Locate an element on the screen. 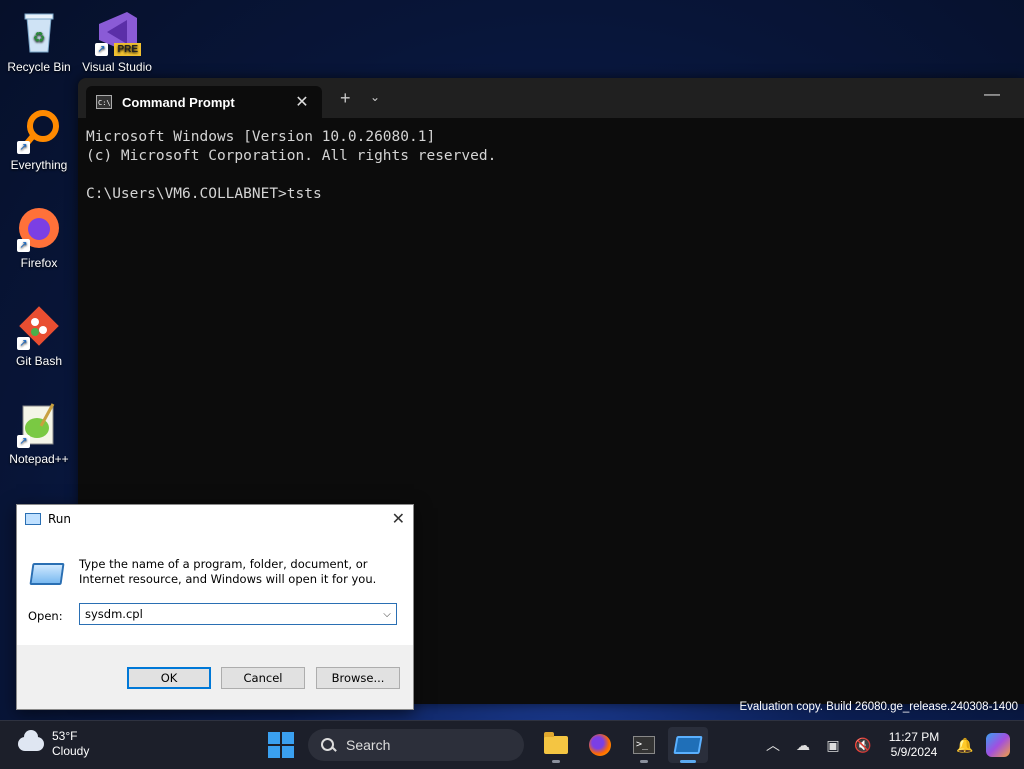 The height and width of the screenshot is (769, 1024). network-icon: ▣ is located at coordinates (833, 745).